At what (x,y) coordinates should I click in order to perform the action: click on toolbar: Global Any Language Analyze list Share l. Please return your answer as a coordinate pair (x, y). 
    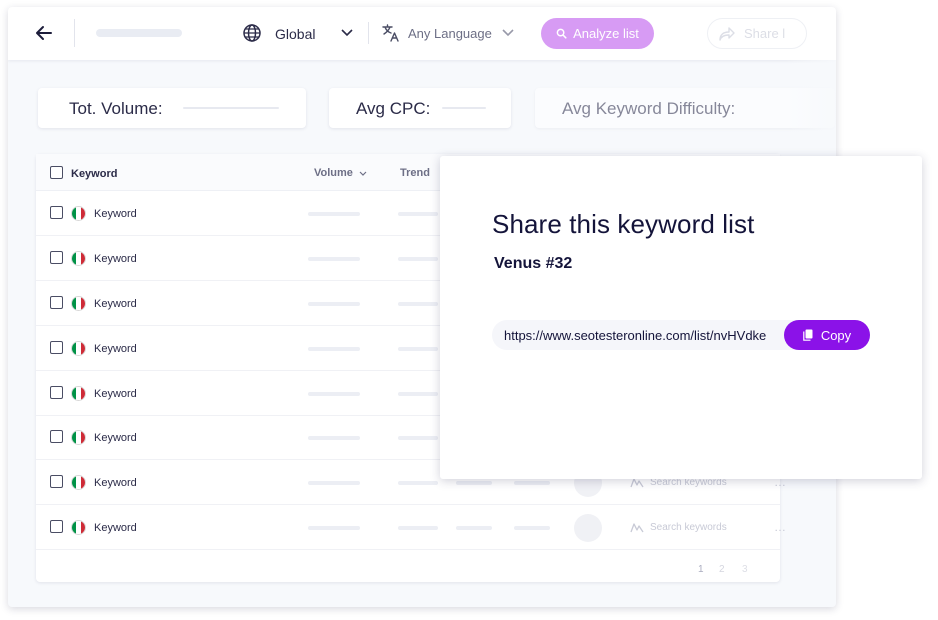
    Looking at the image, I should click on (422, 33).